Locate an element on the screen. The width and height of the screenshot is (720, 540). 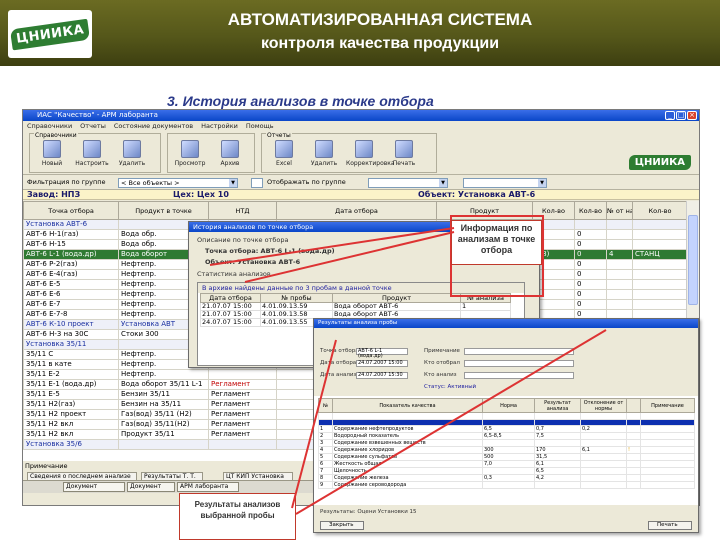
field-value: АВТ-6 L-1 (вода.др) is located at coordinates (382, 353).